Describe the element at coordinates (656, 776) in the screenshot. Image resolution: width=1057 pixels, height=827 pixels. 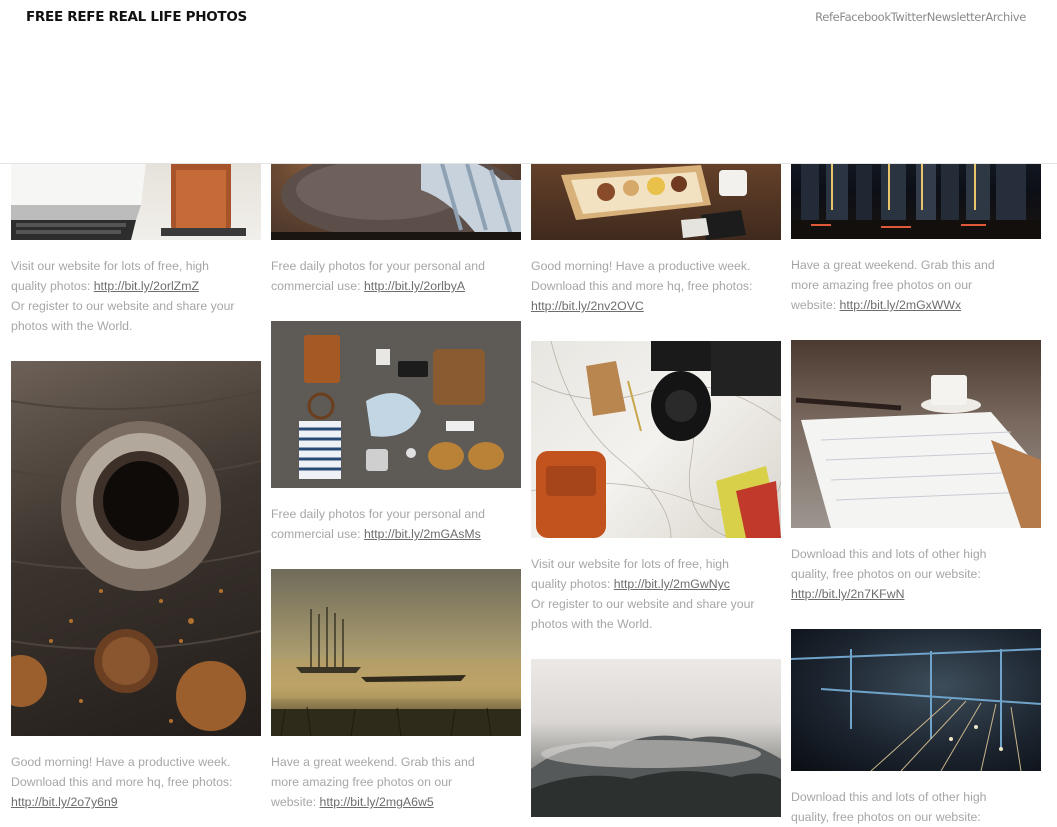
I see `mist-photo-art` at that location.